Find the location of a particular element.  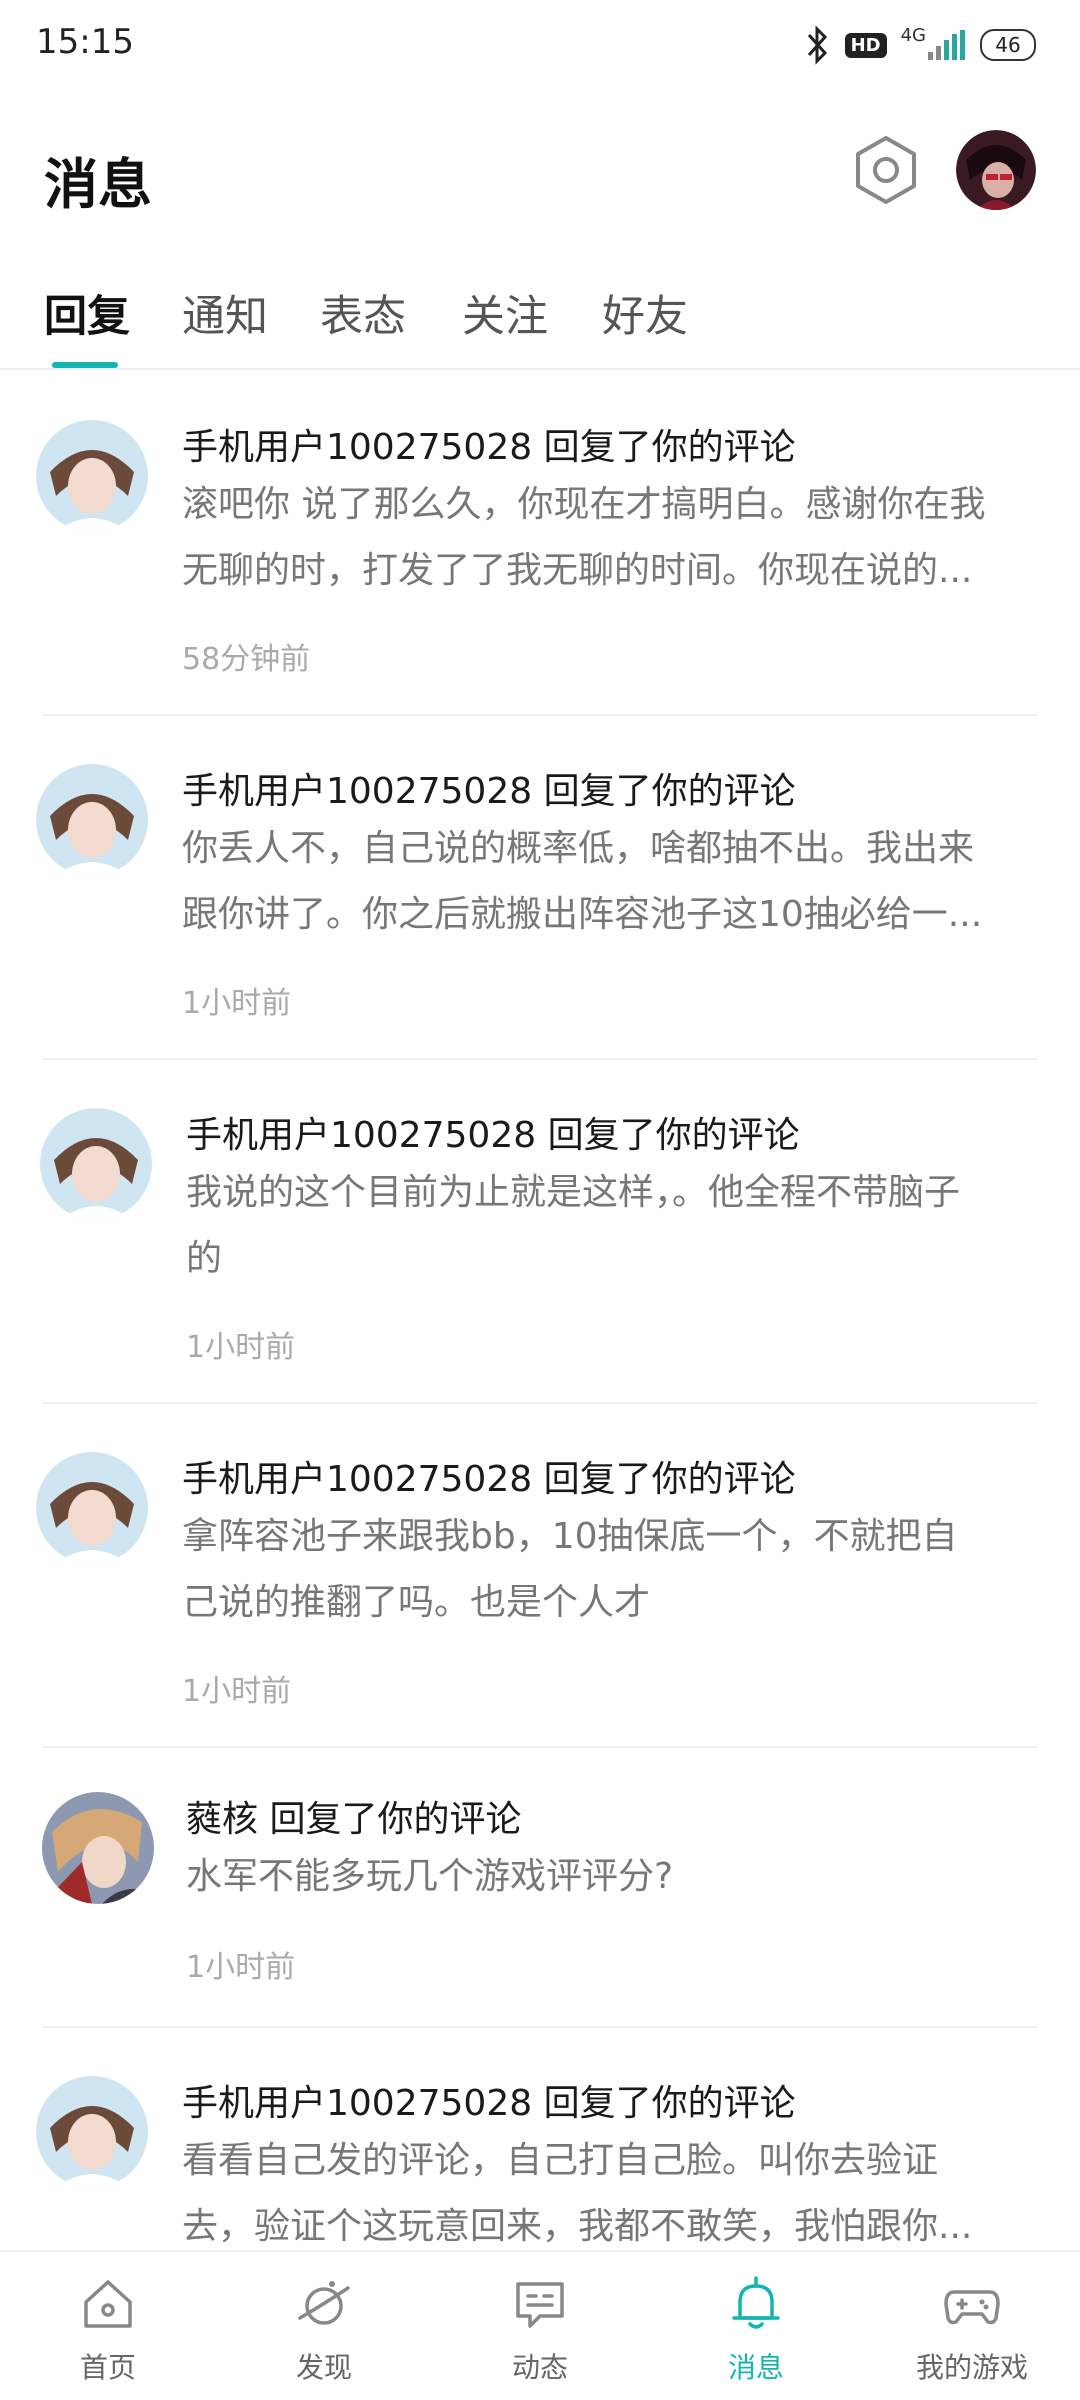

message-body-line: 我说的这个目前为止就是这样，。他全程不带脑子 is located at coordinates (573, 1192).